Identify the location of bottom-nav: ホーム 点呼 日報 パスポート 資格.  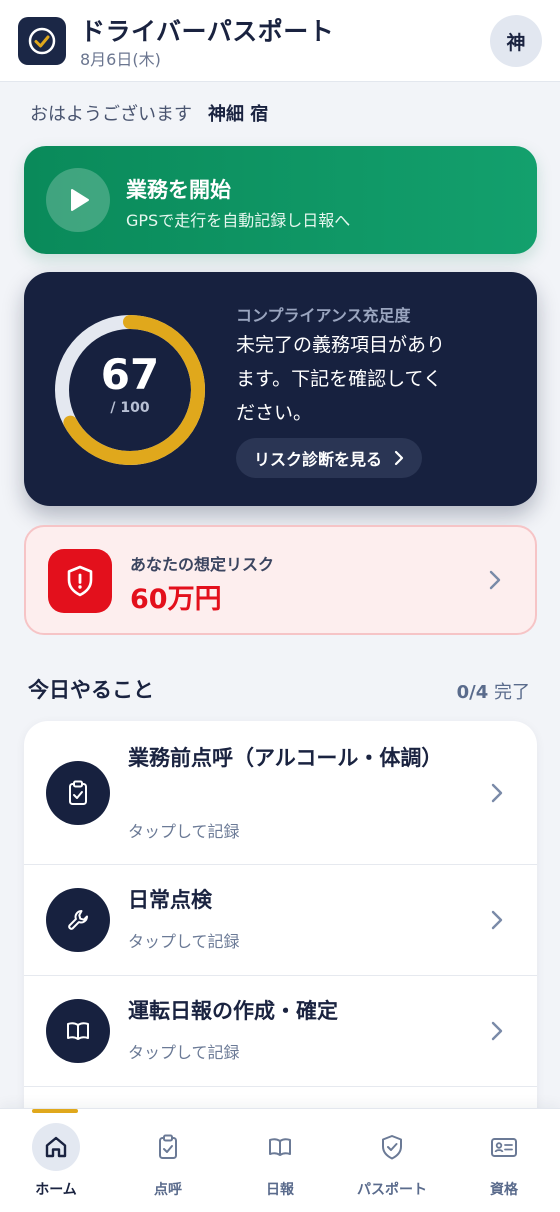
(280, 1160).